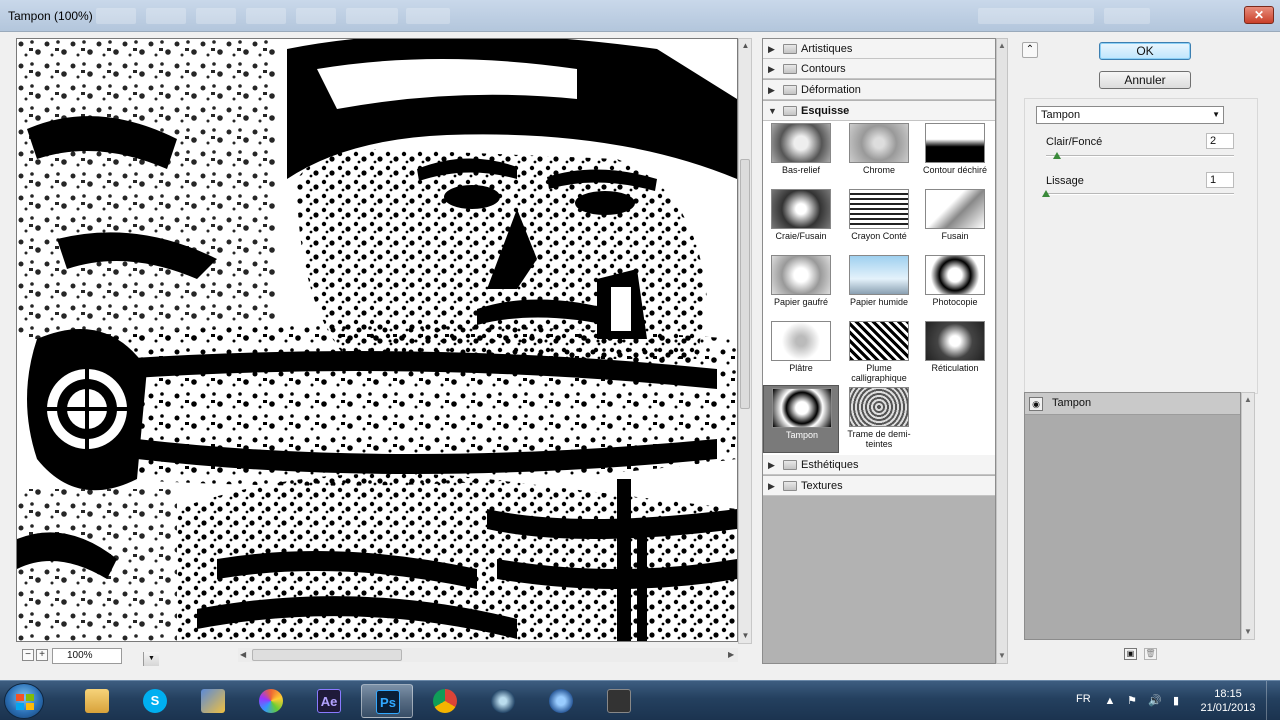  Describe the element at coordinates (97, 701) in the screenshot. I see `taskbar-explorer` at that location.